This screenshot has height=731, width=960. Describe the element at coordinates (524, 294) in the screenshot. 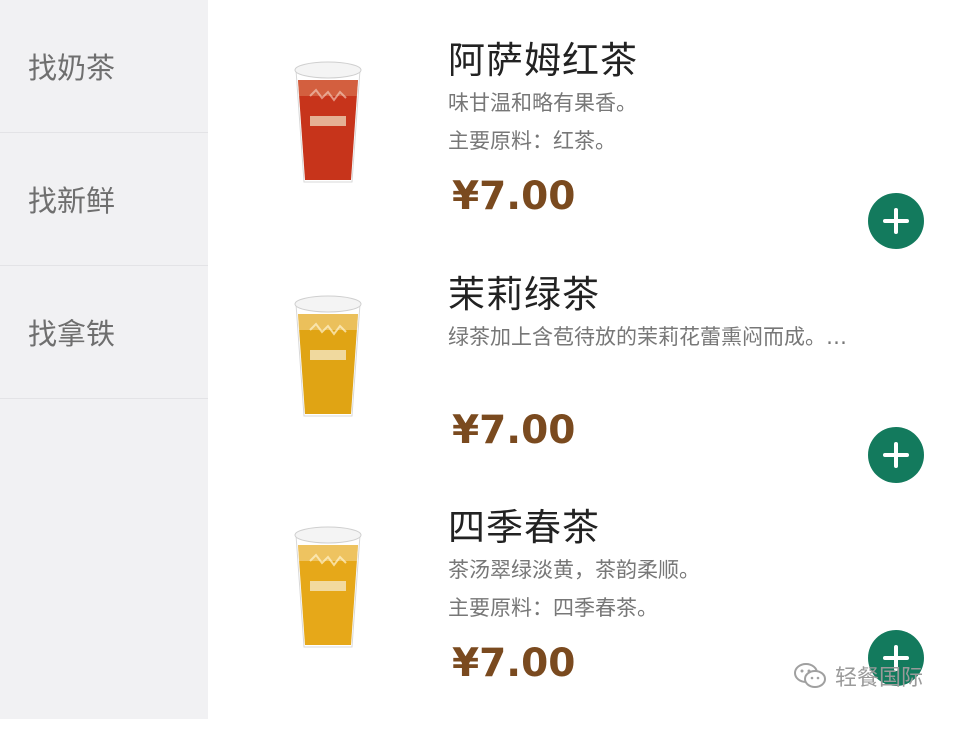

I see `product-name: 茉莉绿茶` at that location.